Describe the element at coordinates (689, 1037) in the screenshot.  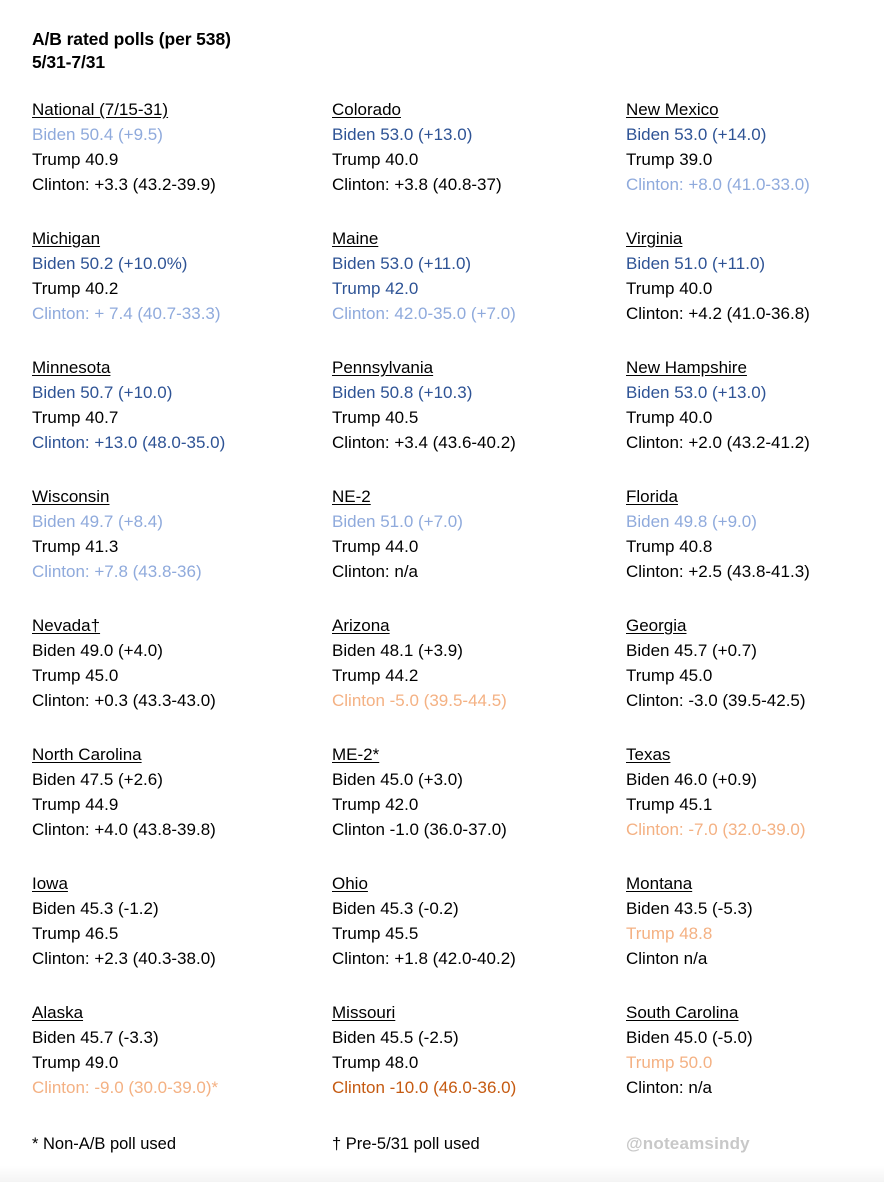
I see `biden-line: Biden 45.0 (-5.0)` at that location.